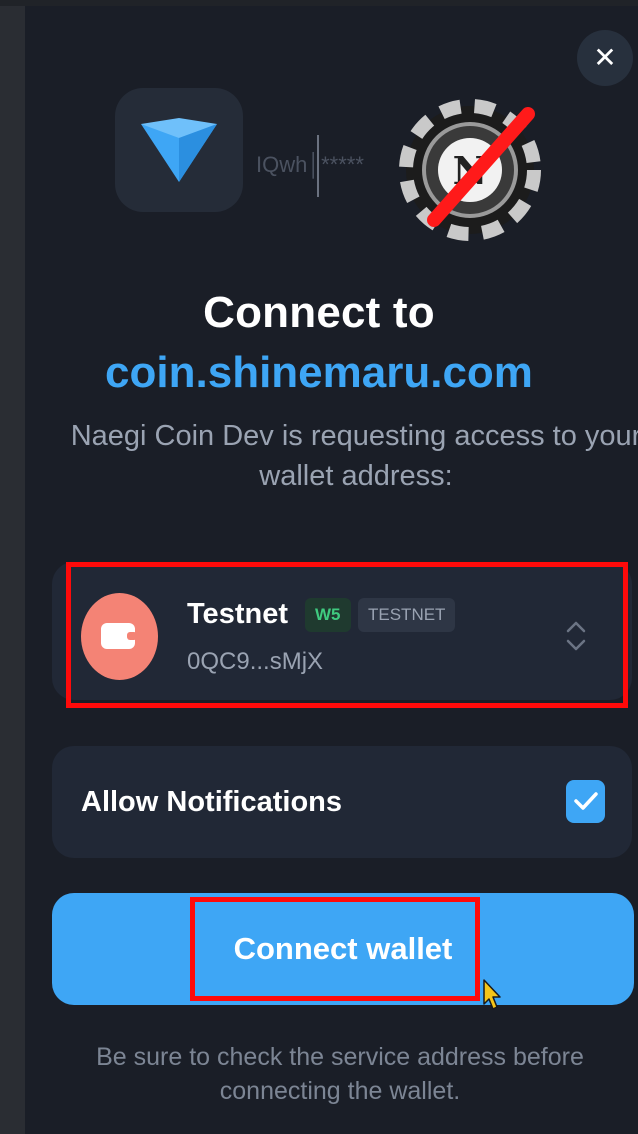  I want to click on wallet-icon, so click(119, 636).